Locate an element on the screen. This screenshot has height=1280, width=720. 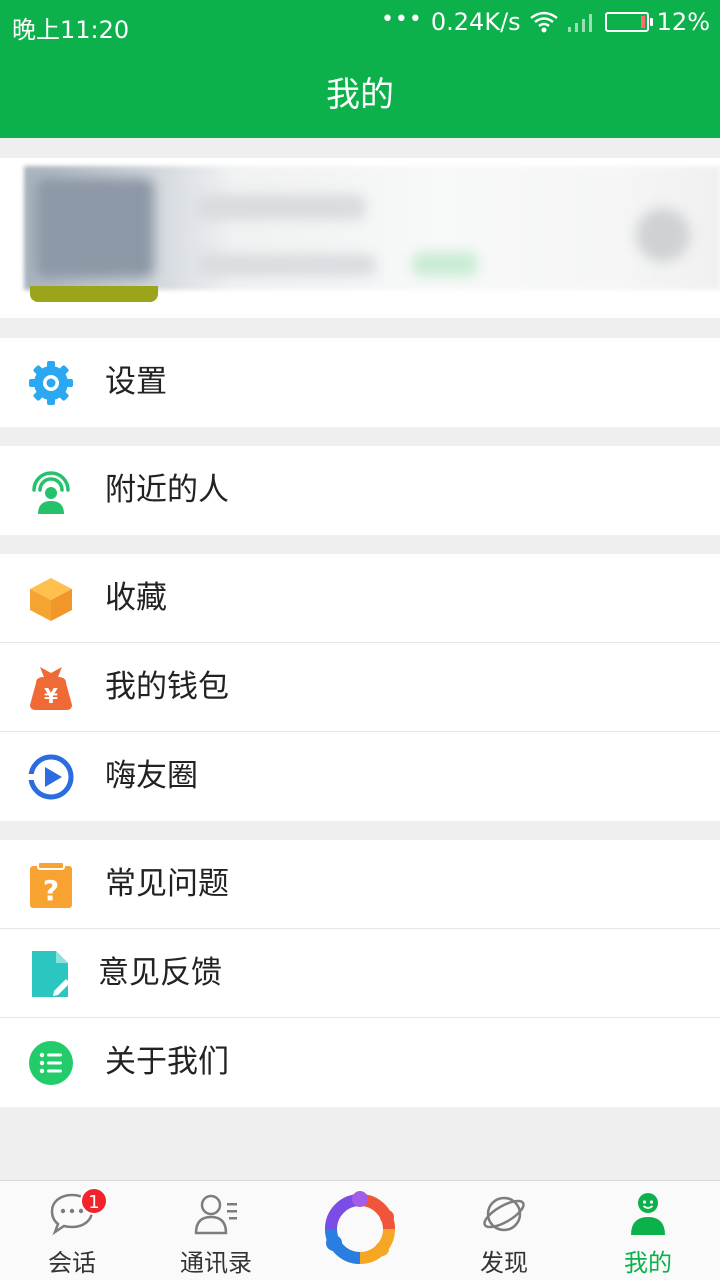
menu-item-hi-circle: 嗨友圈 is located at coordinates (360, 776).